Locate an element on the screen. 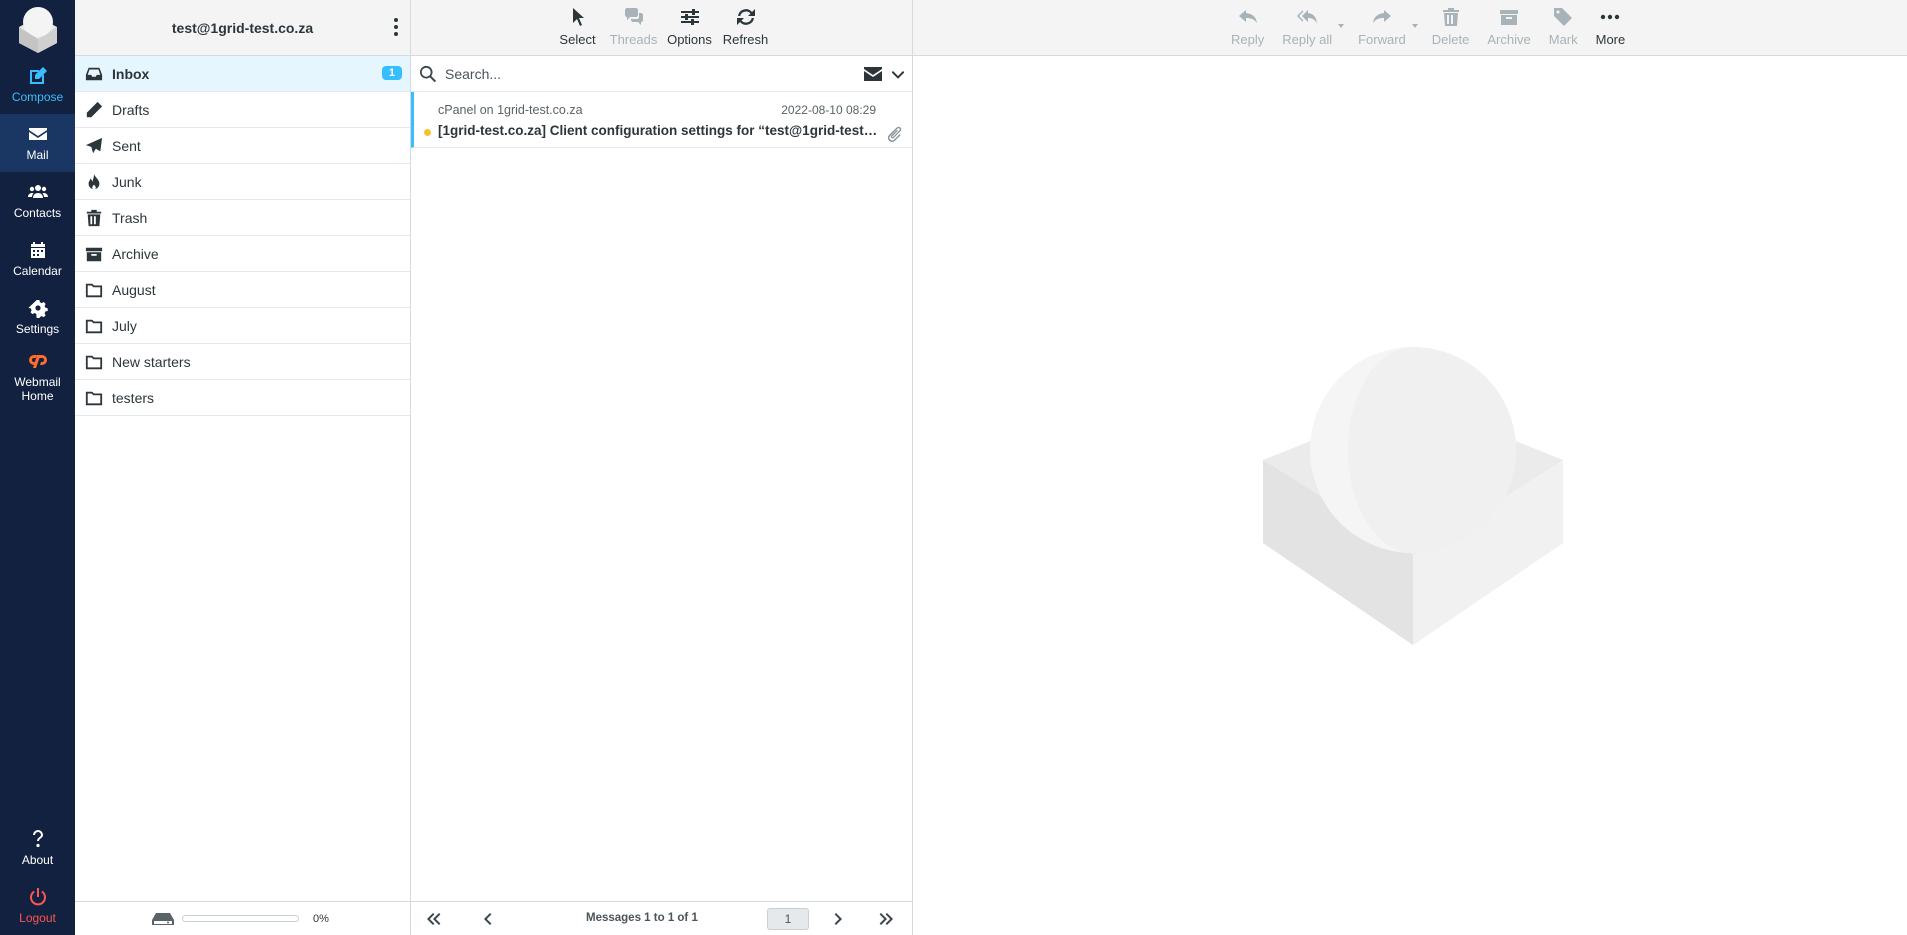  nav-logout-label: Logout is located at coordinates (37, 918).